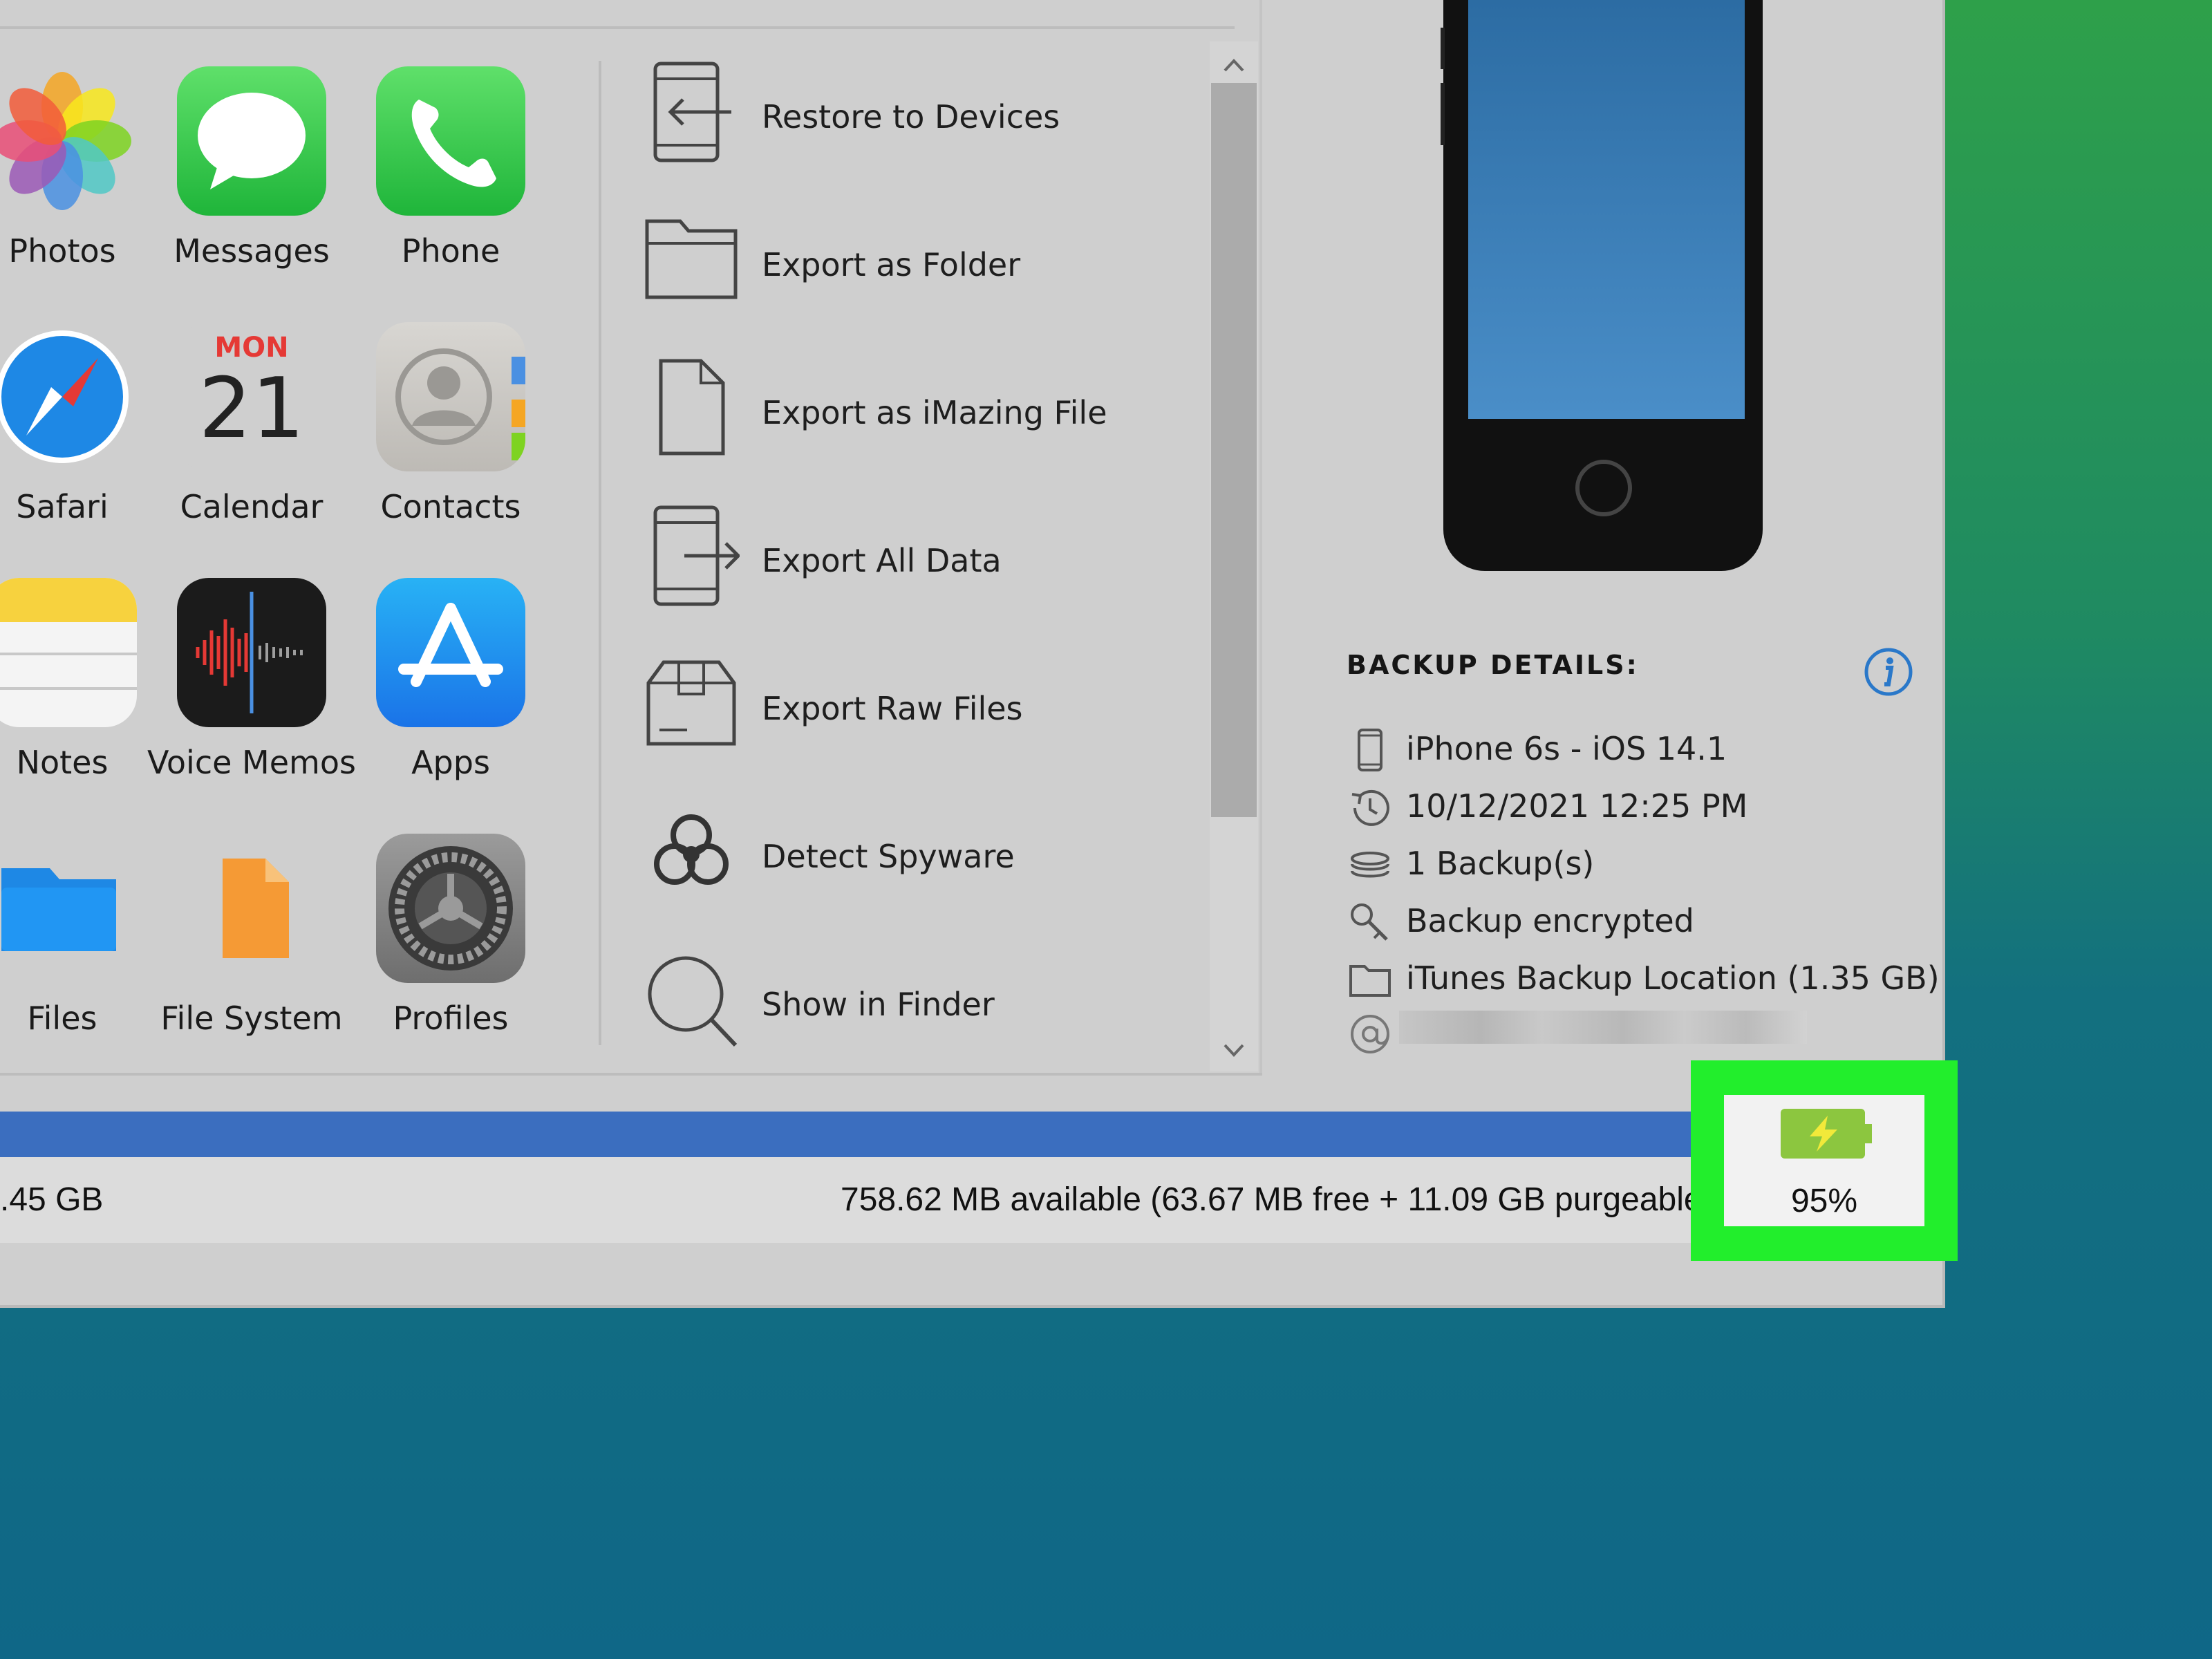 Image resolution: width=2212 pixels, height=1659 pixels. I want to click on calendar-date: 21, so click(252, 409).